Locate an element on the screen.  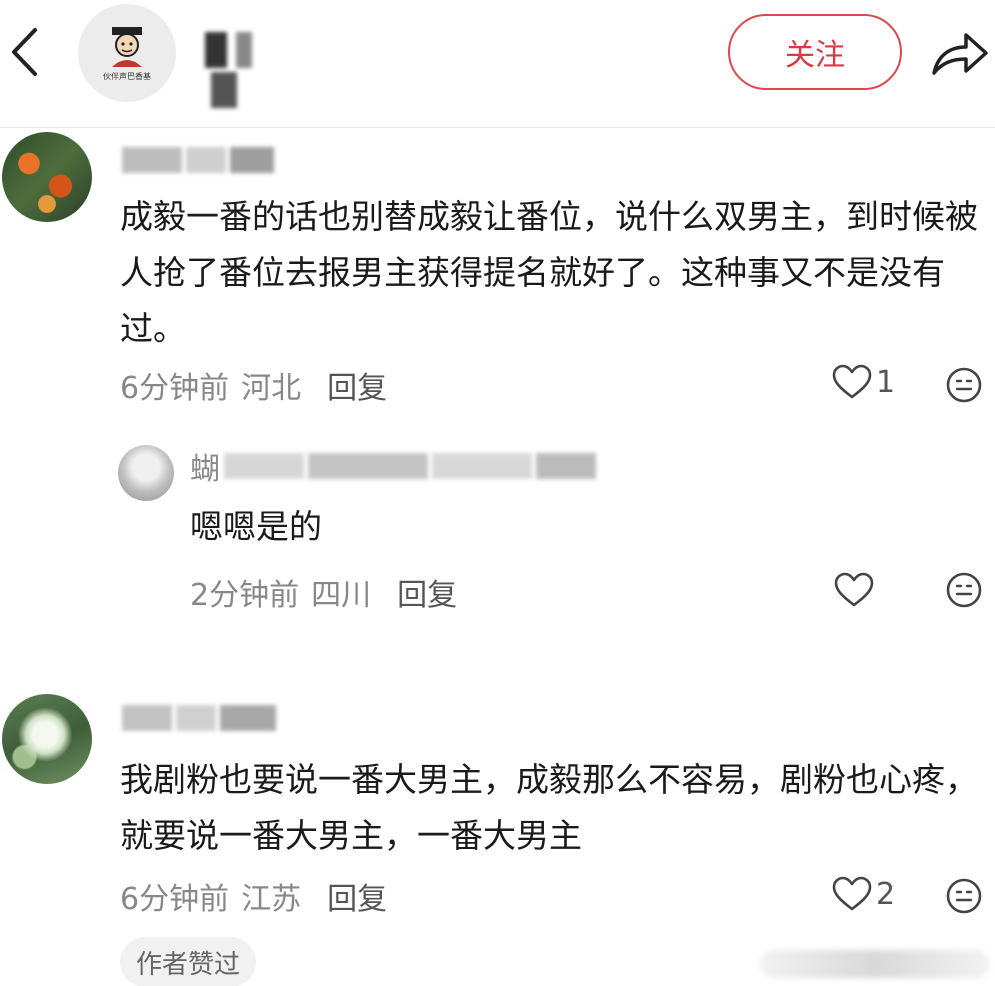
comment-meta: 6分钟前 江苏 回复 is located at coordinates (253, 896).